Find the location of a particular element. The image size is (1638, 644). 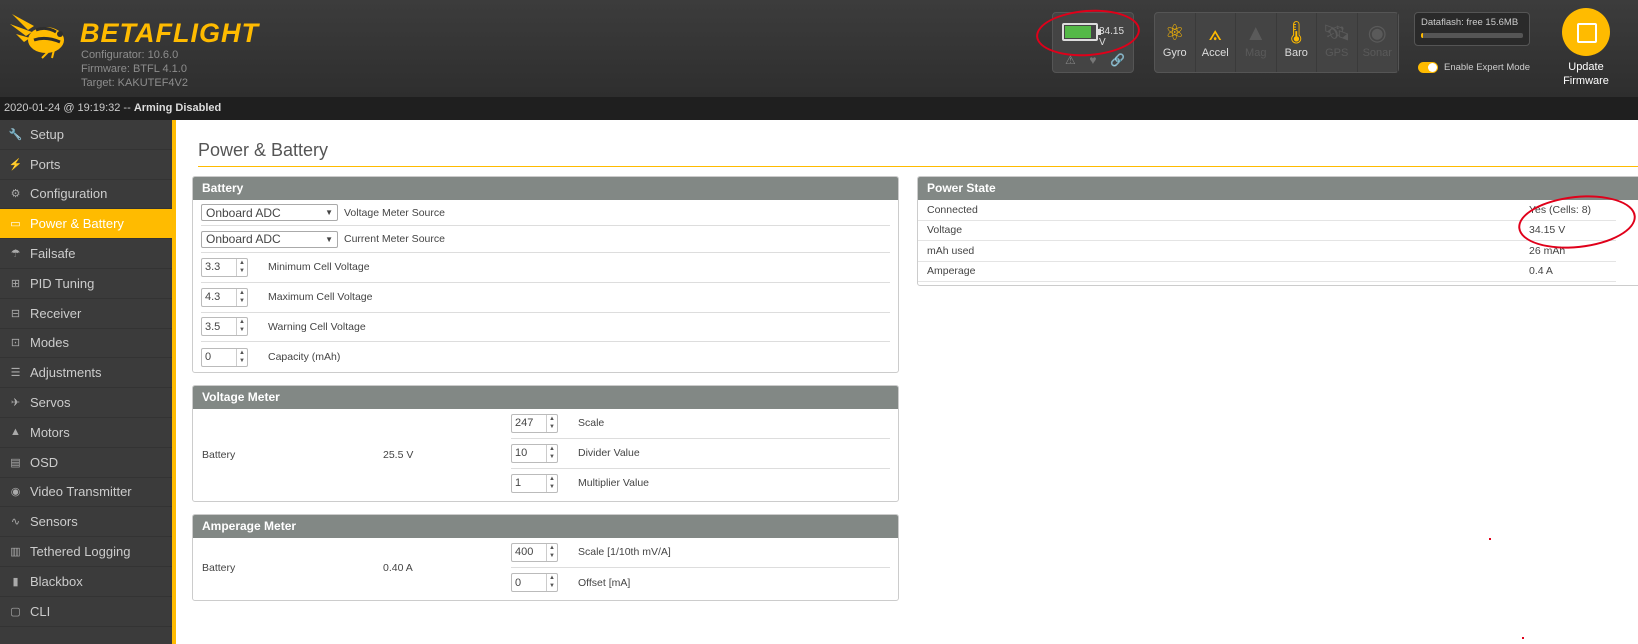

pid-icon: ⊞ is located at coordinates (15, 283).